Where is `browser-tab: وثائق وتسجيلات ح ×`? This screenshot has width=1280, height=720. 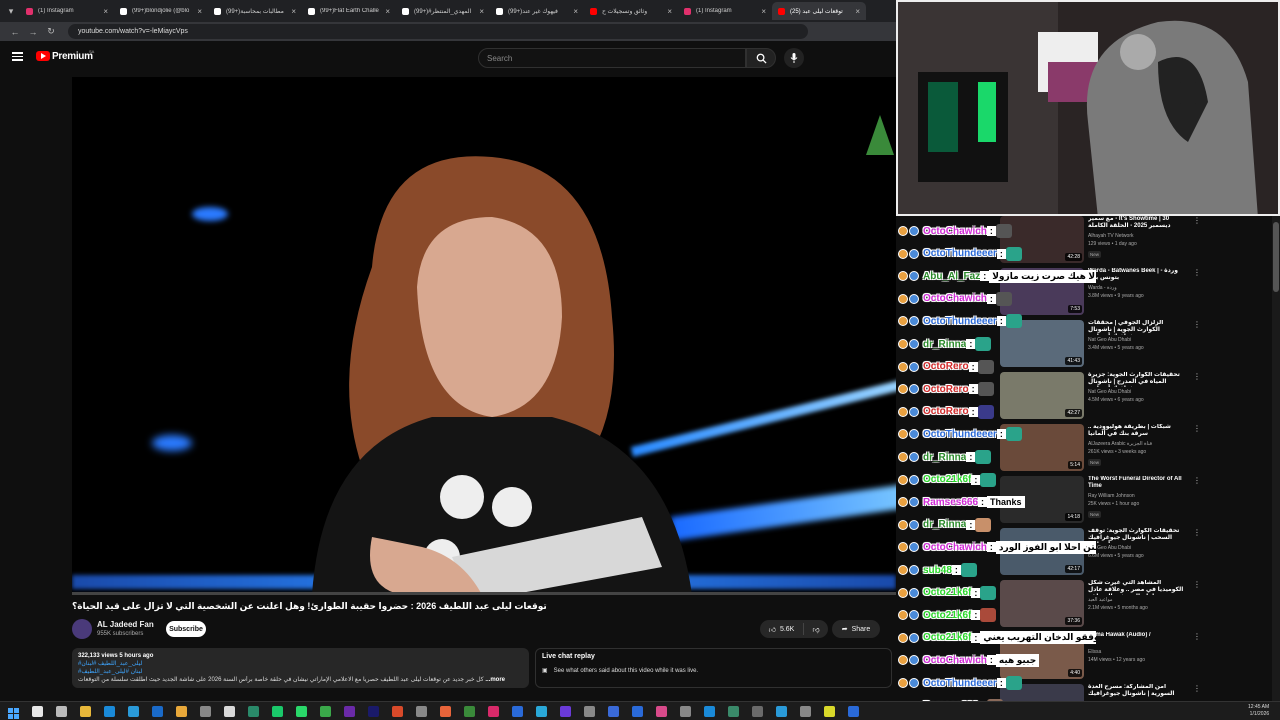 browser-tab: وثائق وتسجيلات ح × is located at coordinates (631, 11).